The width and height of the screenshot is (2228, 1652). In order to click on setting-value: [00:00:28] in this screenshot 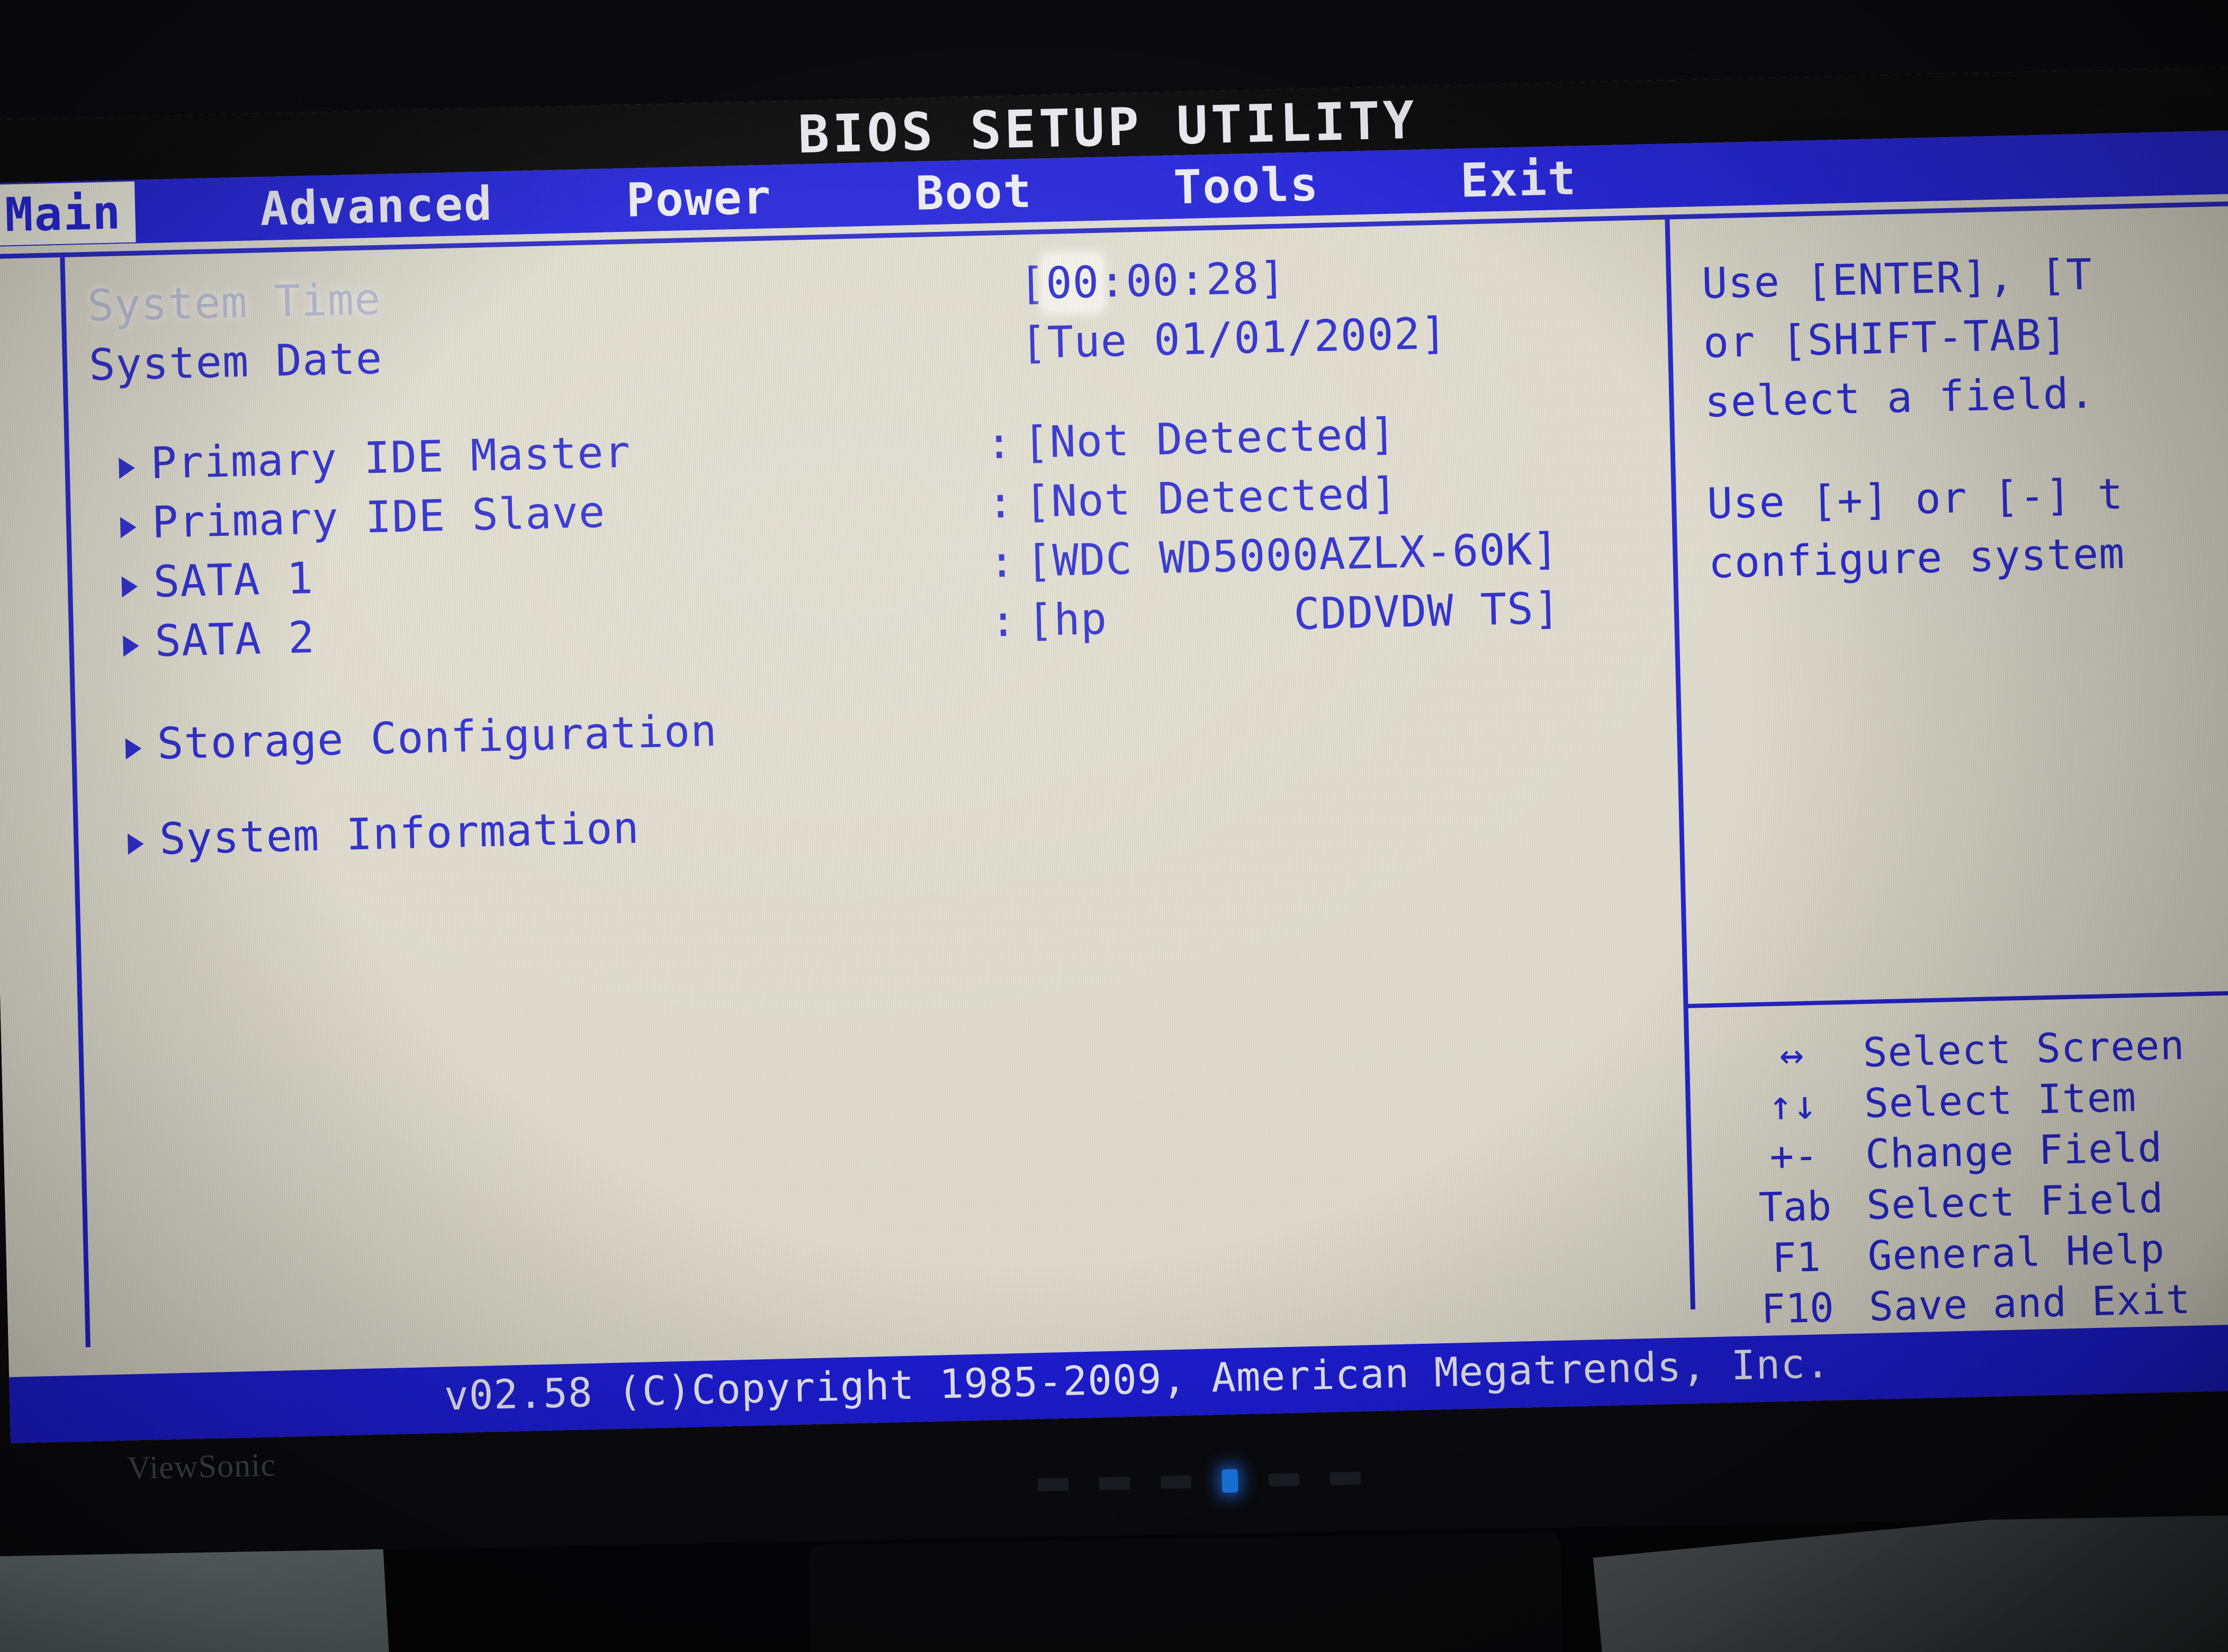, I will do `click(1153, 281)`.